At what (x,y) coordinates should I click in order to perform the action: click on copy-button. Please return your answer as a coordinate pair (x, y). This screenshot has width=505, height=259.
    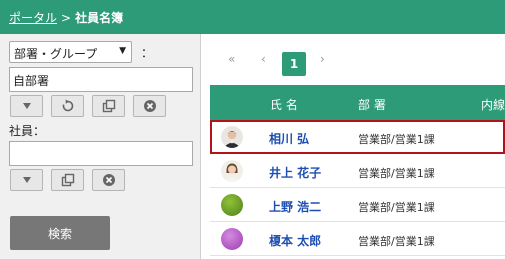
    Looking at the image, I should click on (108, 106).